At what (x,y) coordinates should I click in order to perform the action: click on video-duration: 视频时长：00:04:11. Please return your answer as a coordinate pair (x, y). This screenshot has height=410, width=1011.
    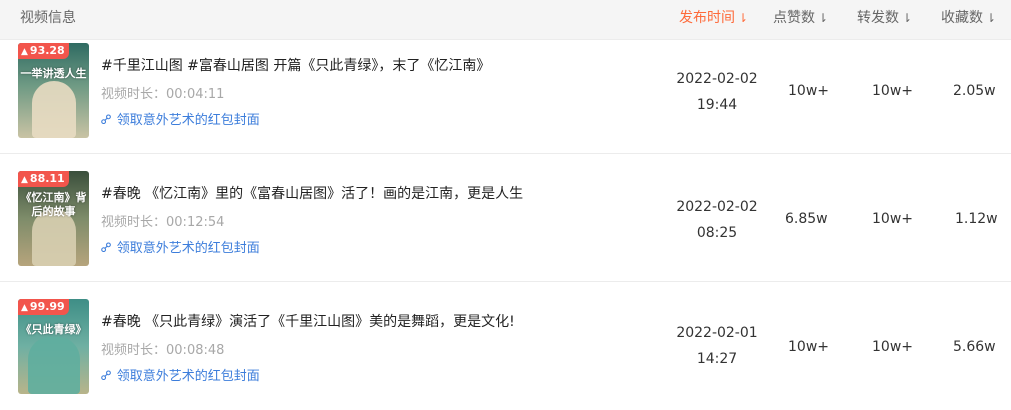
    Looking at the image, I should click on (162, 92).